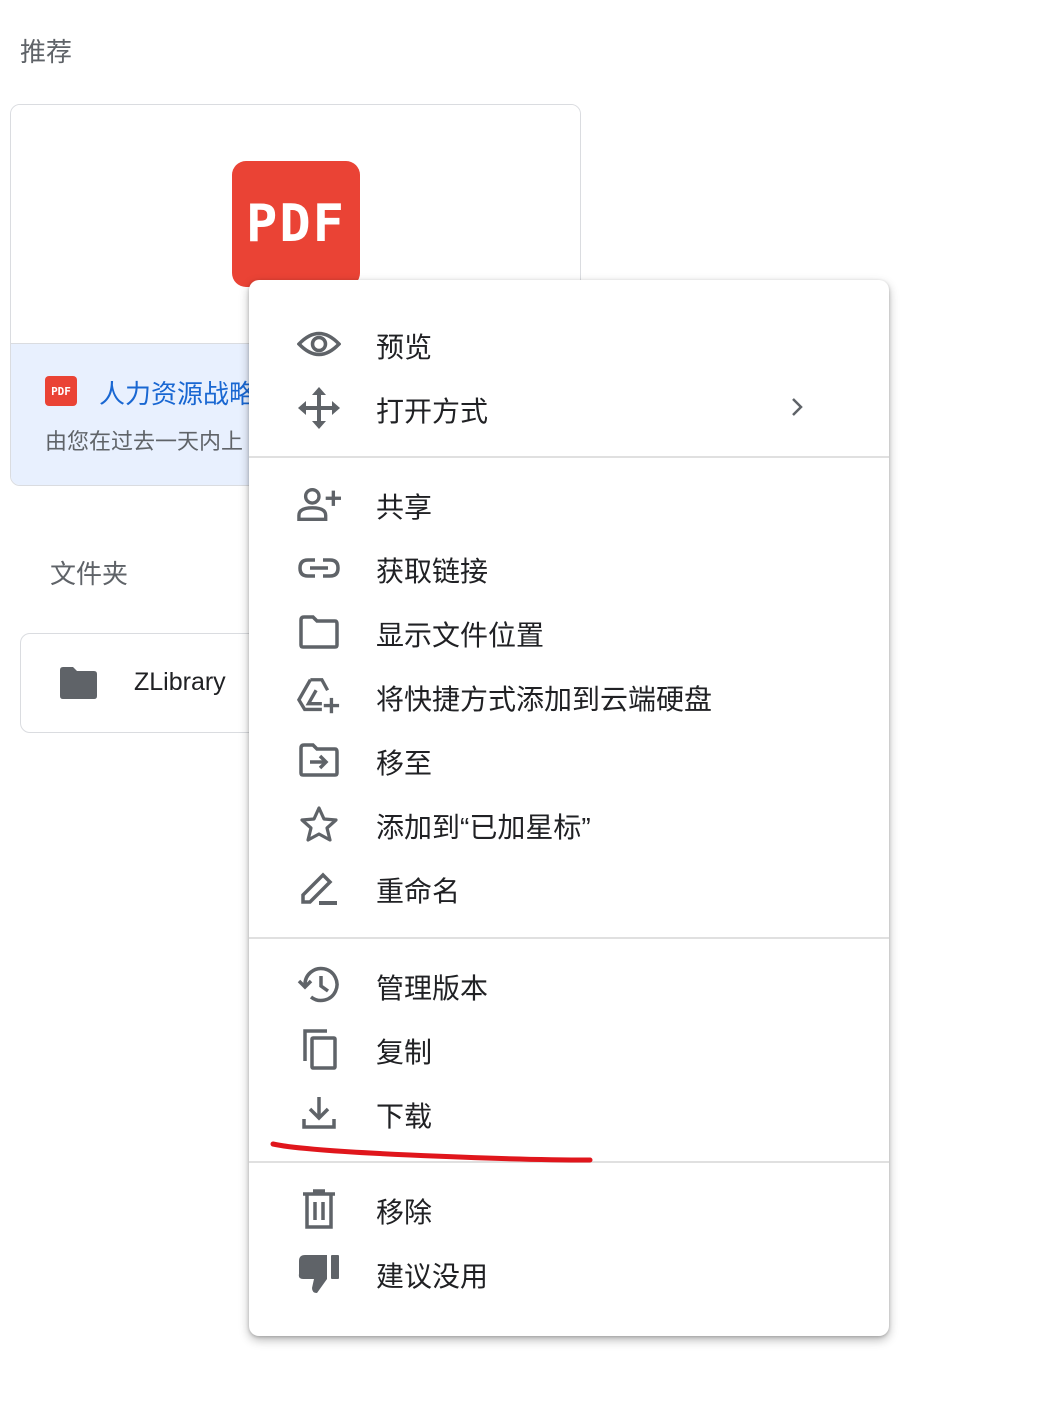  Describe the element at coordinates (544, 699) in the screenshot. I see `menu-item-label: 将快捷方式添加到云端硬盘` at that location.